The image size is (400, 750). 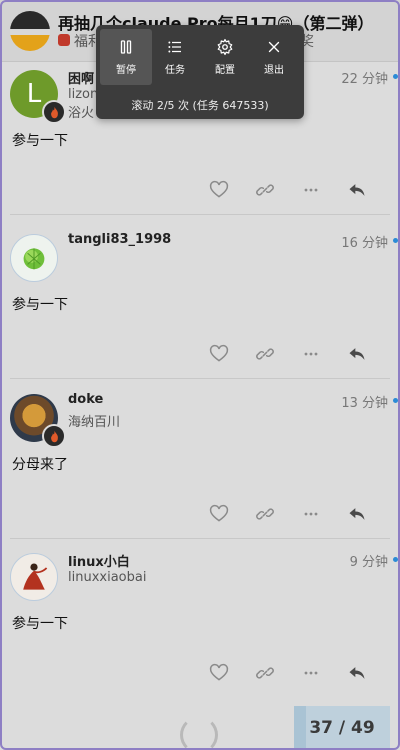 I want to click on user-fullname: lizon, so click(x=83, y=94).